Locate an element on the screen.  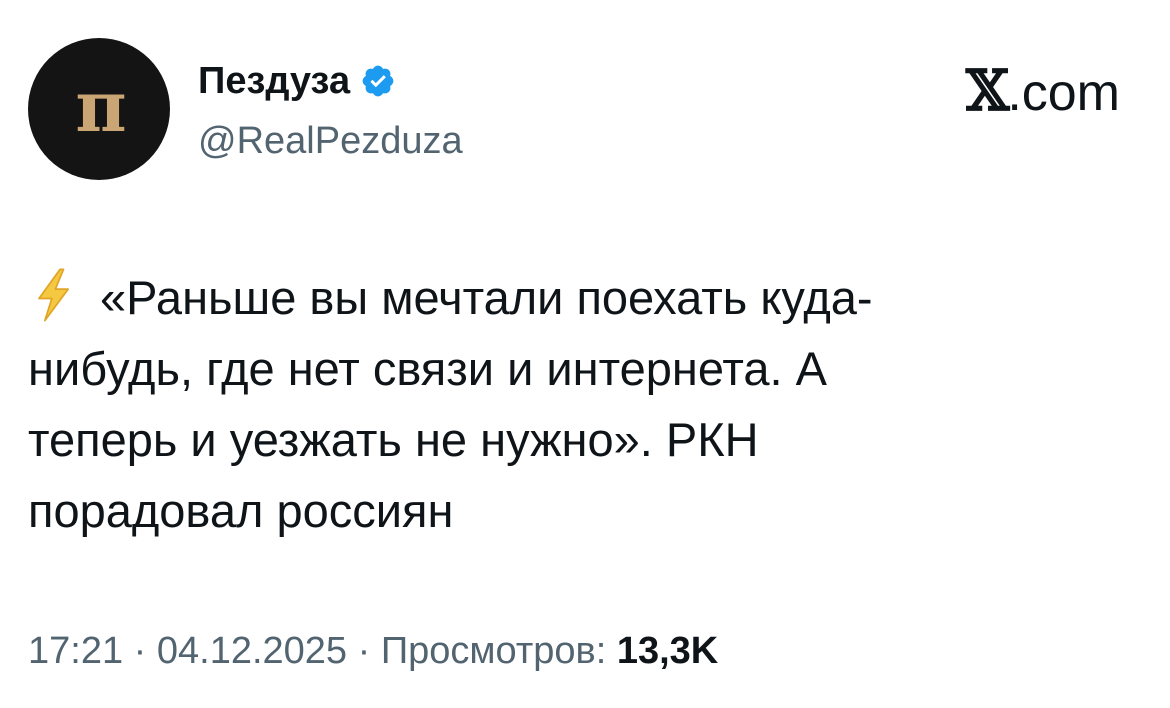
display-name: Пездуза is located at coordinates (274, 81).